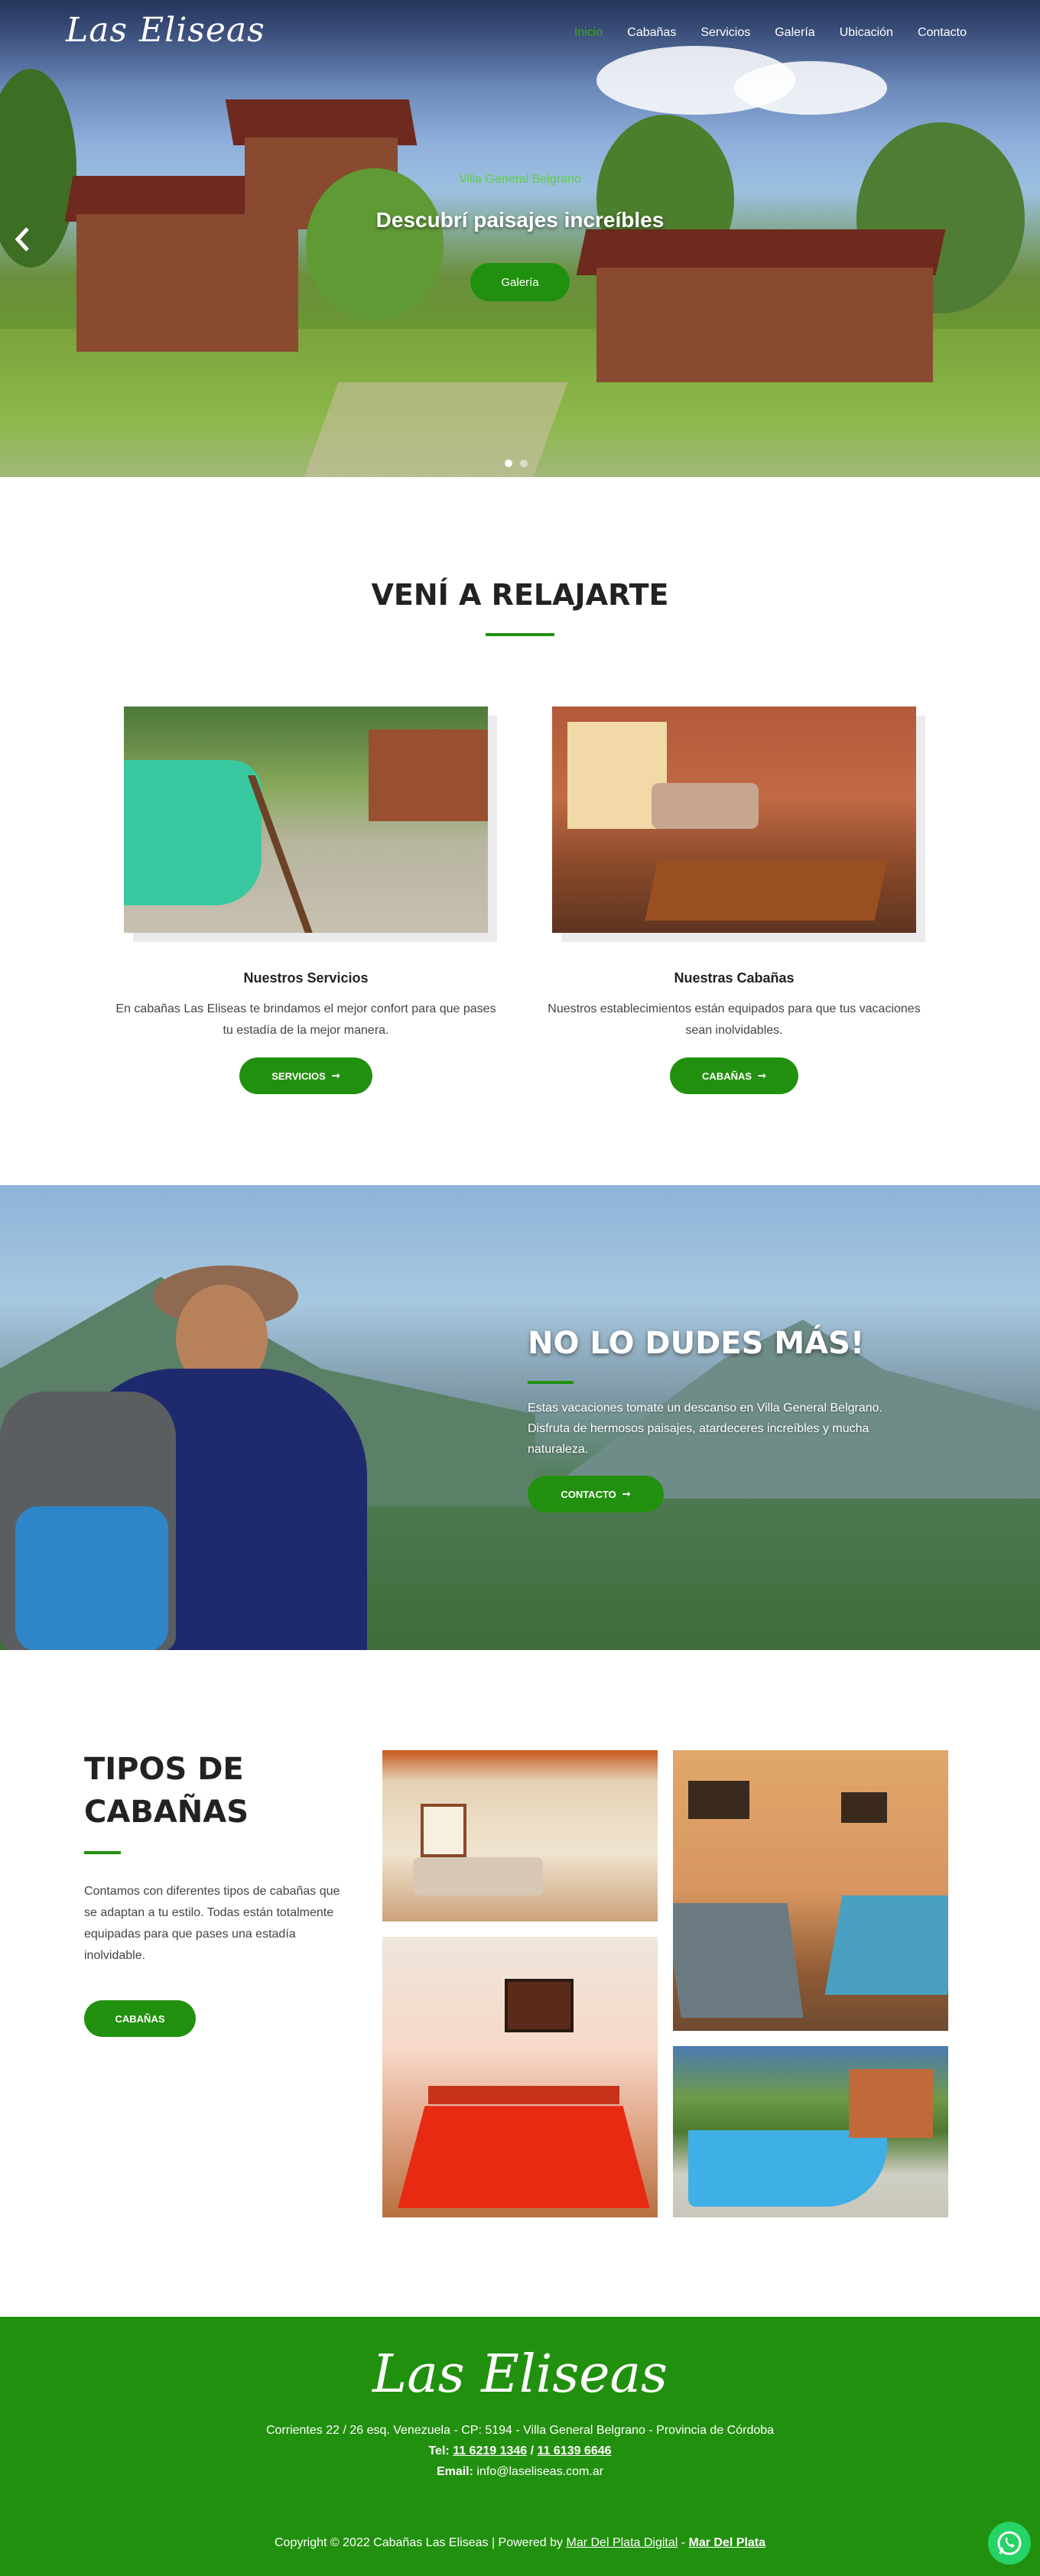  Describe the element at coordinates (766, 890) in the screenshot. I see `table` at that location.